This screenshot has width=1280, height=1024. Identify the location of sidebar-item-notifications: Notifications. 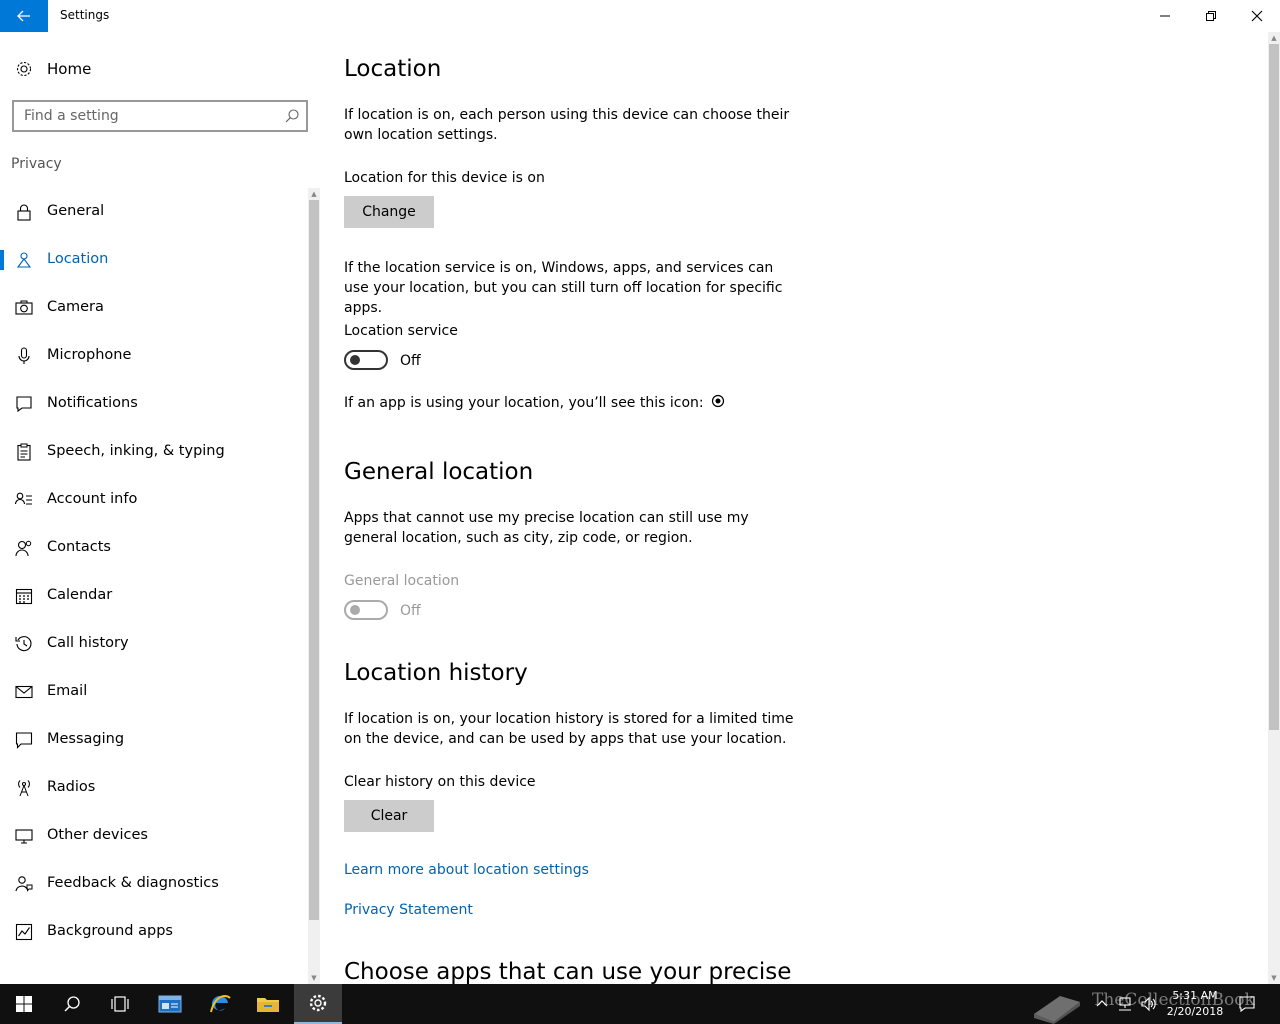
(153, 404).